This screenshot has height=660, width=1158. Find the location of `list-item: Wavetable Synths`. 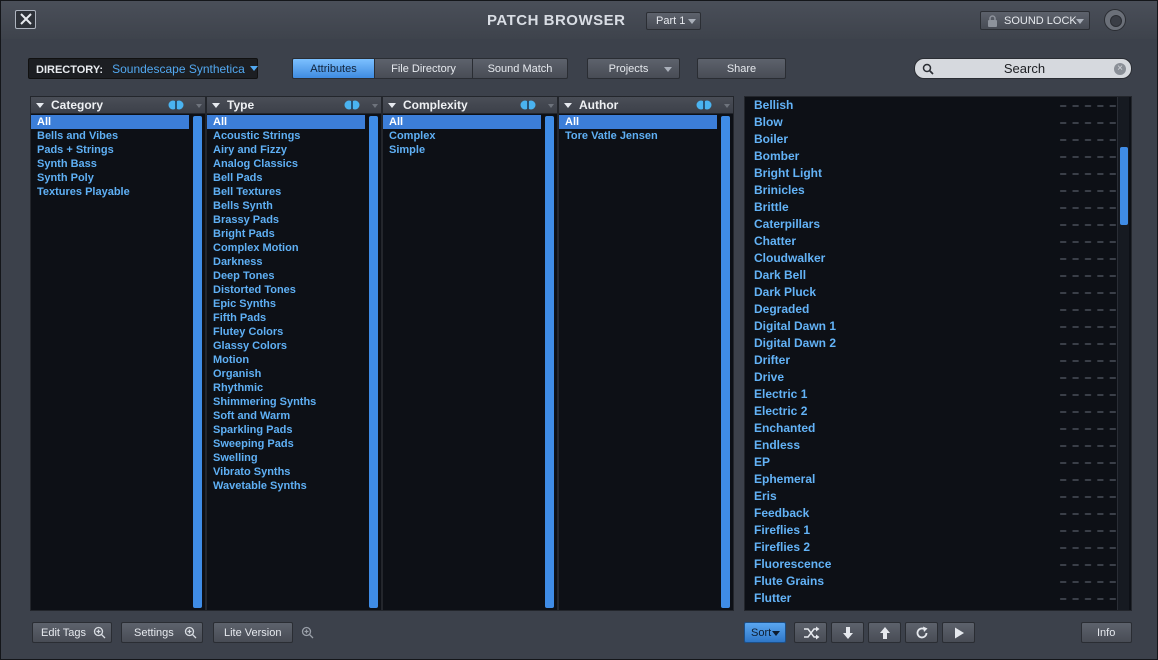

list-item: Wavetable Synths is located at coordinates (286, 486).